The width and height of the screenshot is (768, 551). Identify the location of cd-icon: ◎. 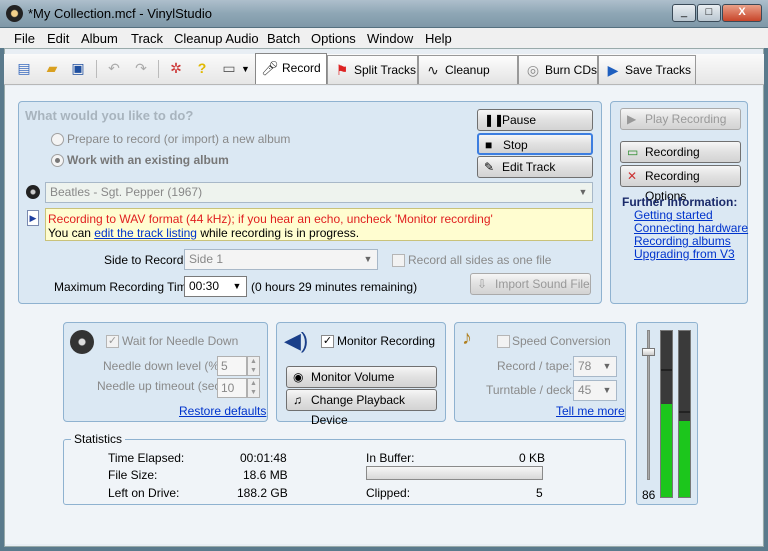
(533, 70).